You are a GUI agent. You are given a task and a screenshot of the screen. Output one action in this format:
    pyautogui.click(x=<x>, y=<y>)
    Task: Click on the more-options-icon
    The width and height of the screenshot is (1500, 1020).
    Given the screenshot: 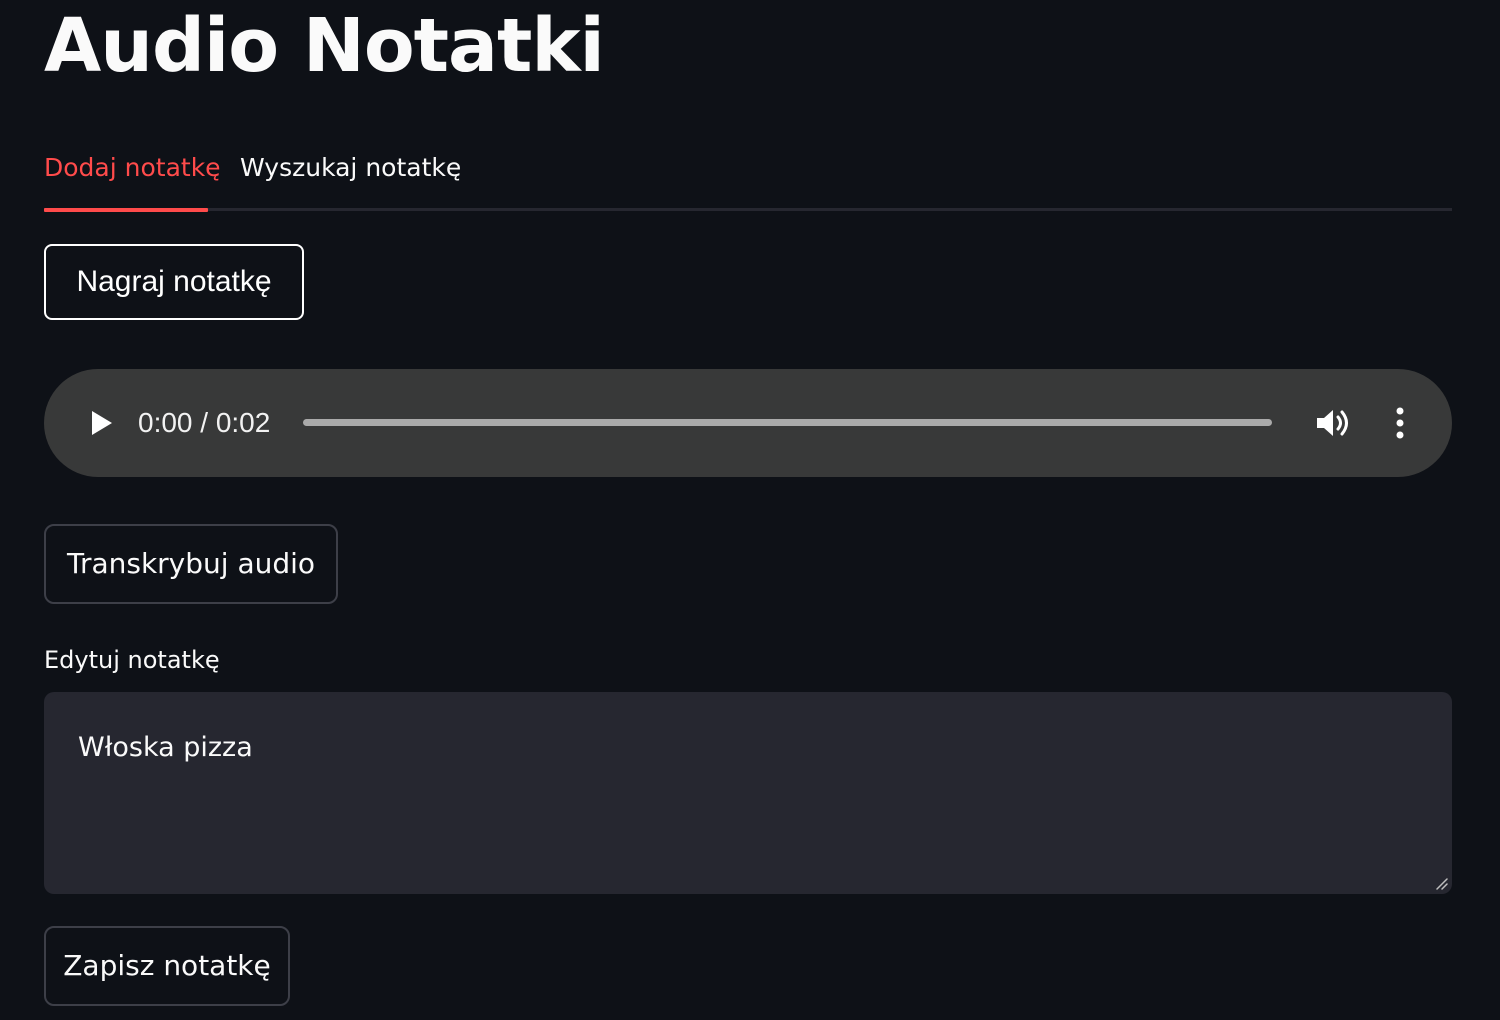 What is the action you would take?
    pyautogui.click(x=1400, y=423)
    